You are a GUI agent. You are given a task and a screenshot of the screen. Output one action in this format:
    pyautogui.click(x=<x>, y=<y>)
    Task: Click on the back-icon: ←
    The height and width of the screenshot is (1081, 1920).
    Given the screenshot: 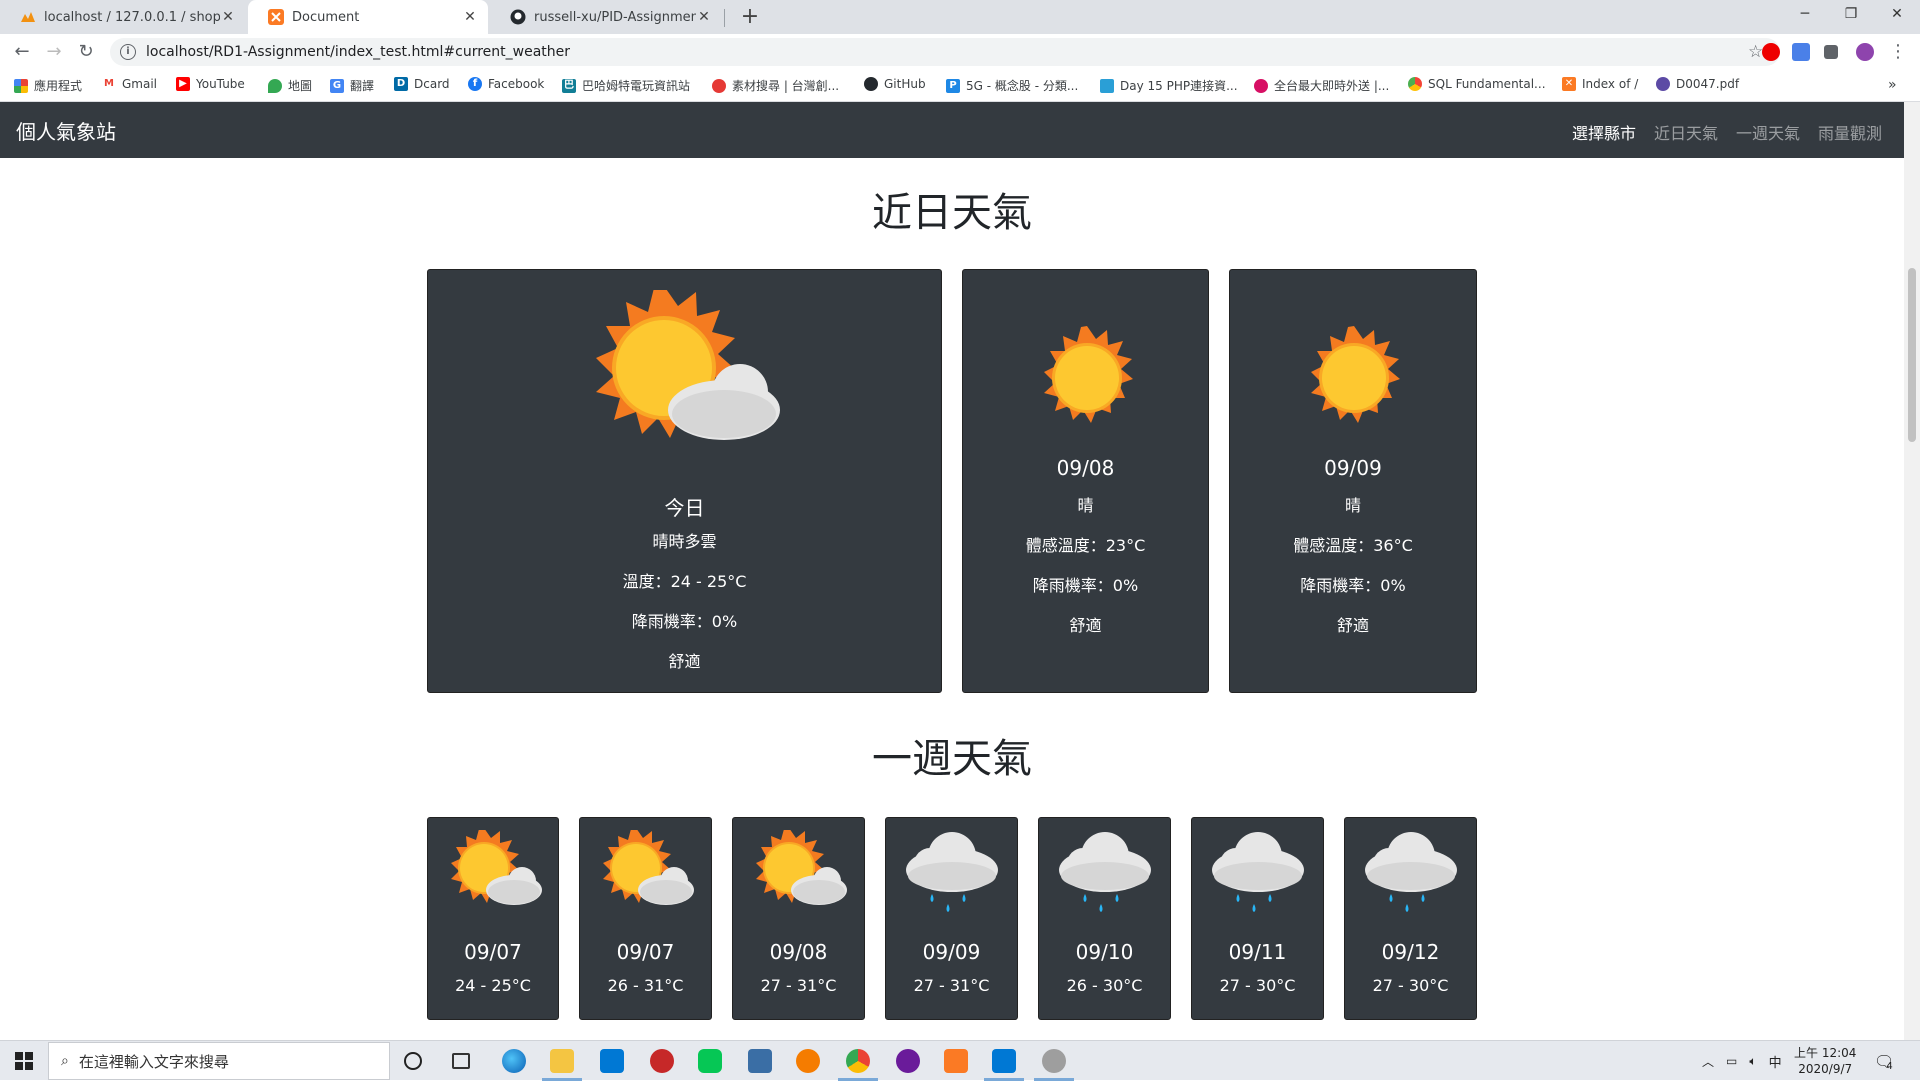 What is the action you would take?
    pyautogui.click(x=22, y=52)
    